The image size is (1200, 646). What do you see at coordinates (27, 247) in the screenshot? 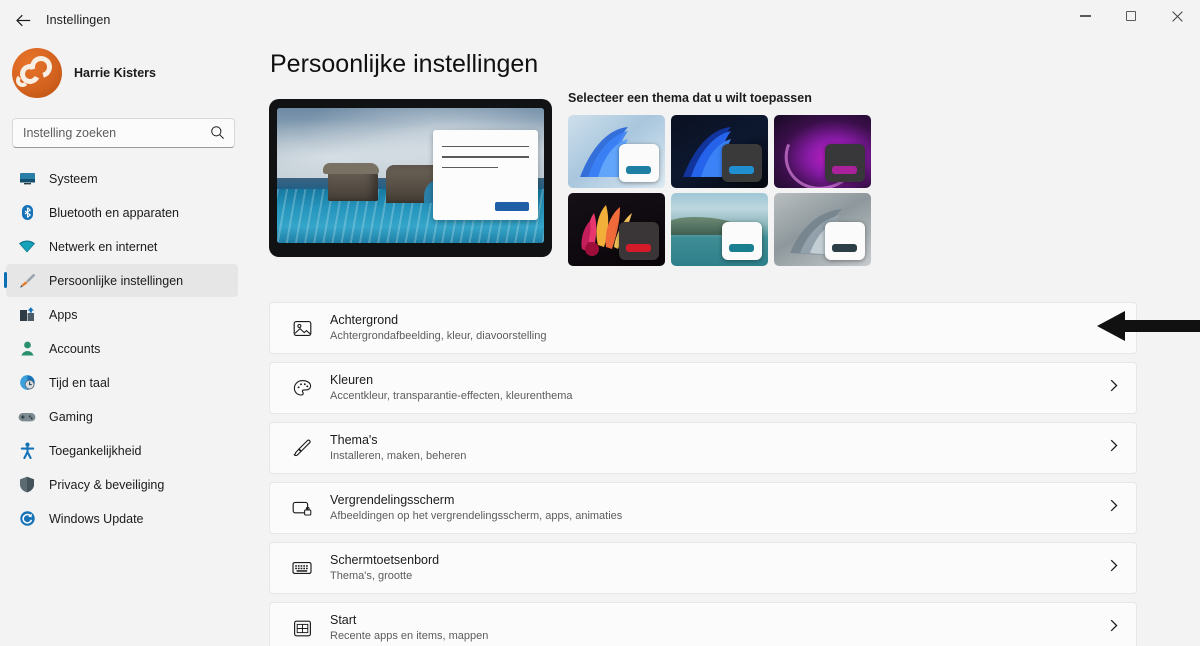
I see `wifi-icon` at bounding box center [27, 247].